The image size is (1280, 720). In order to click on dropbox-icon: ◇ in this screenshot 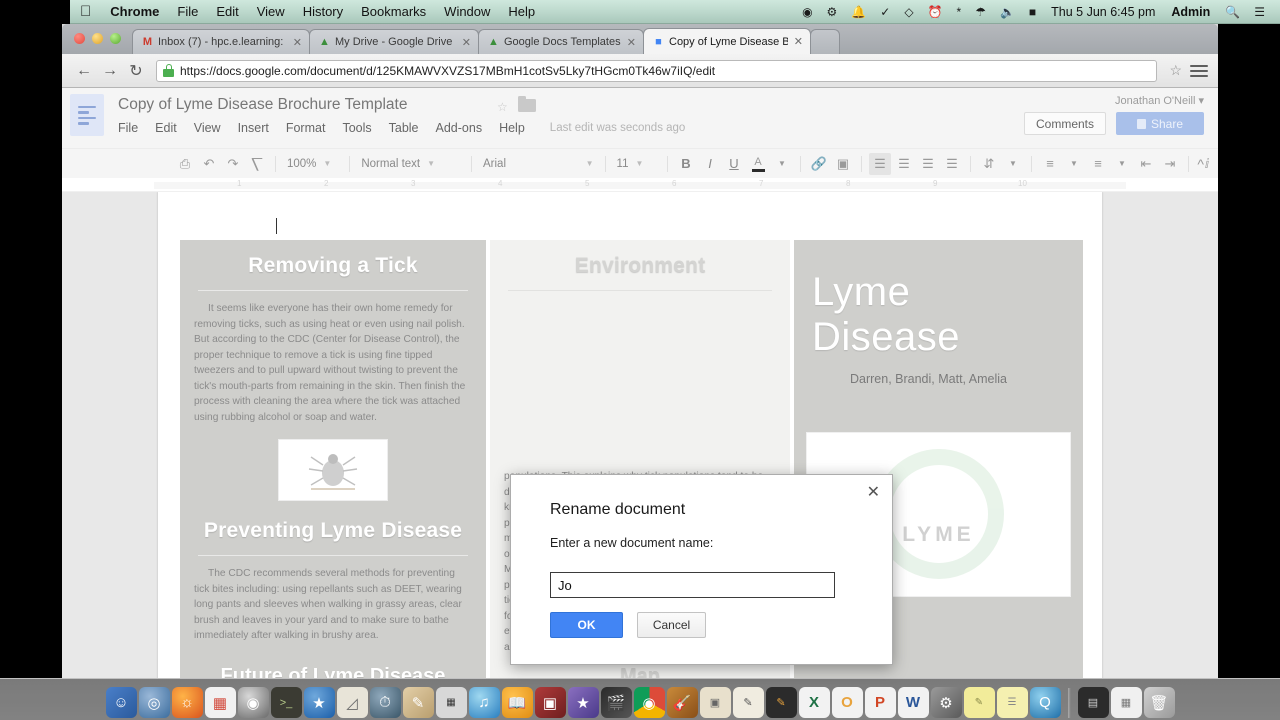, I will do `click(908, 12)`.